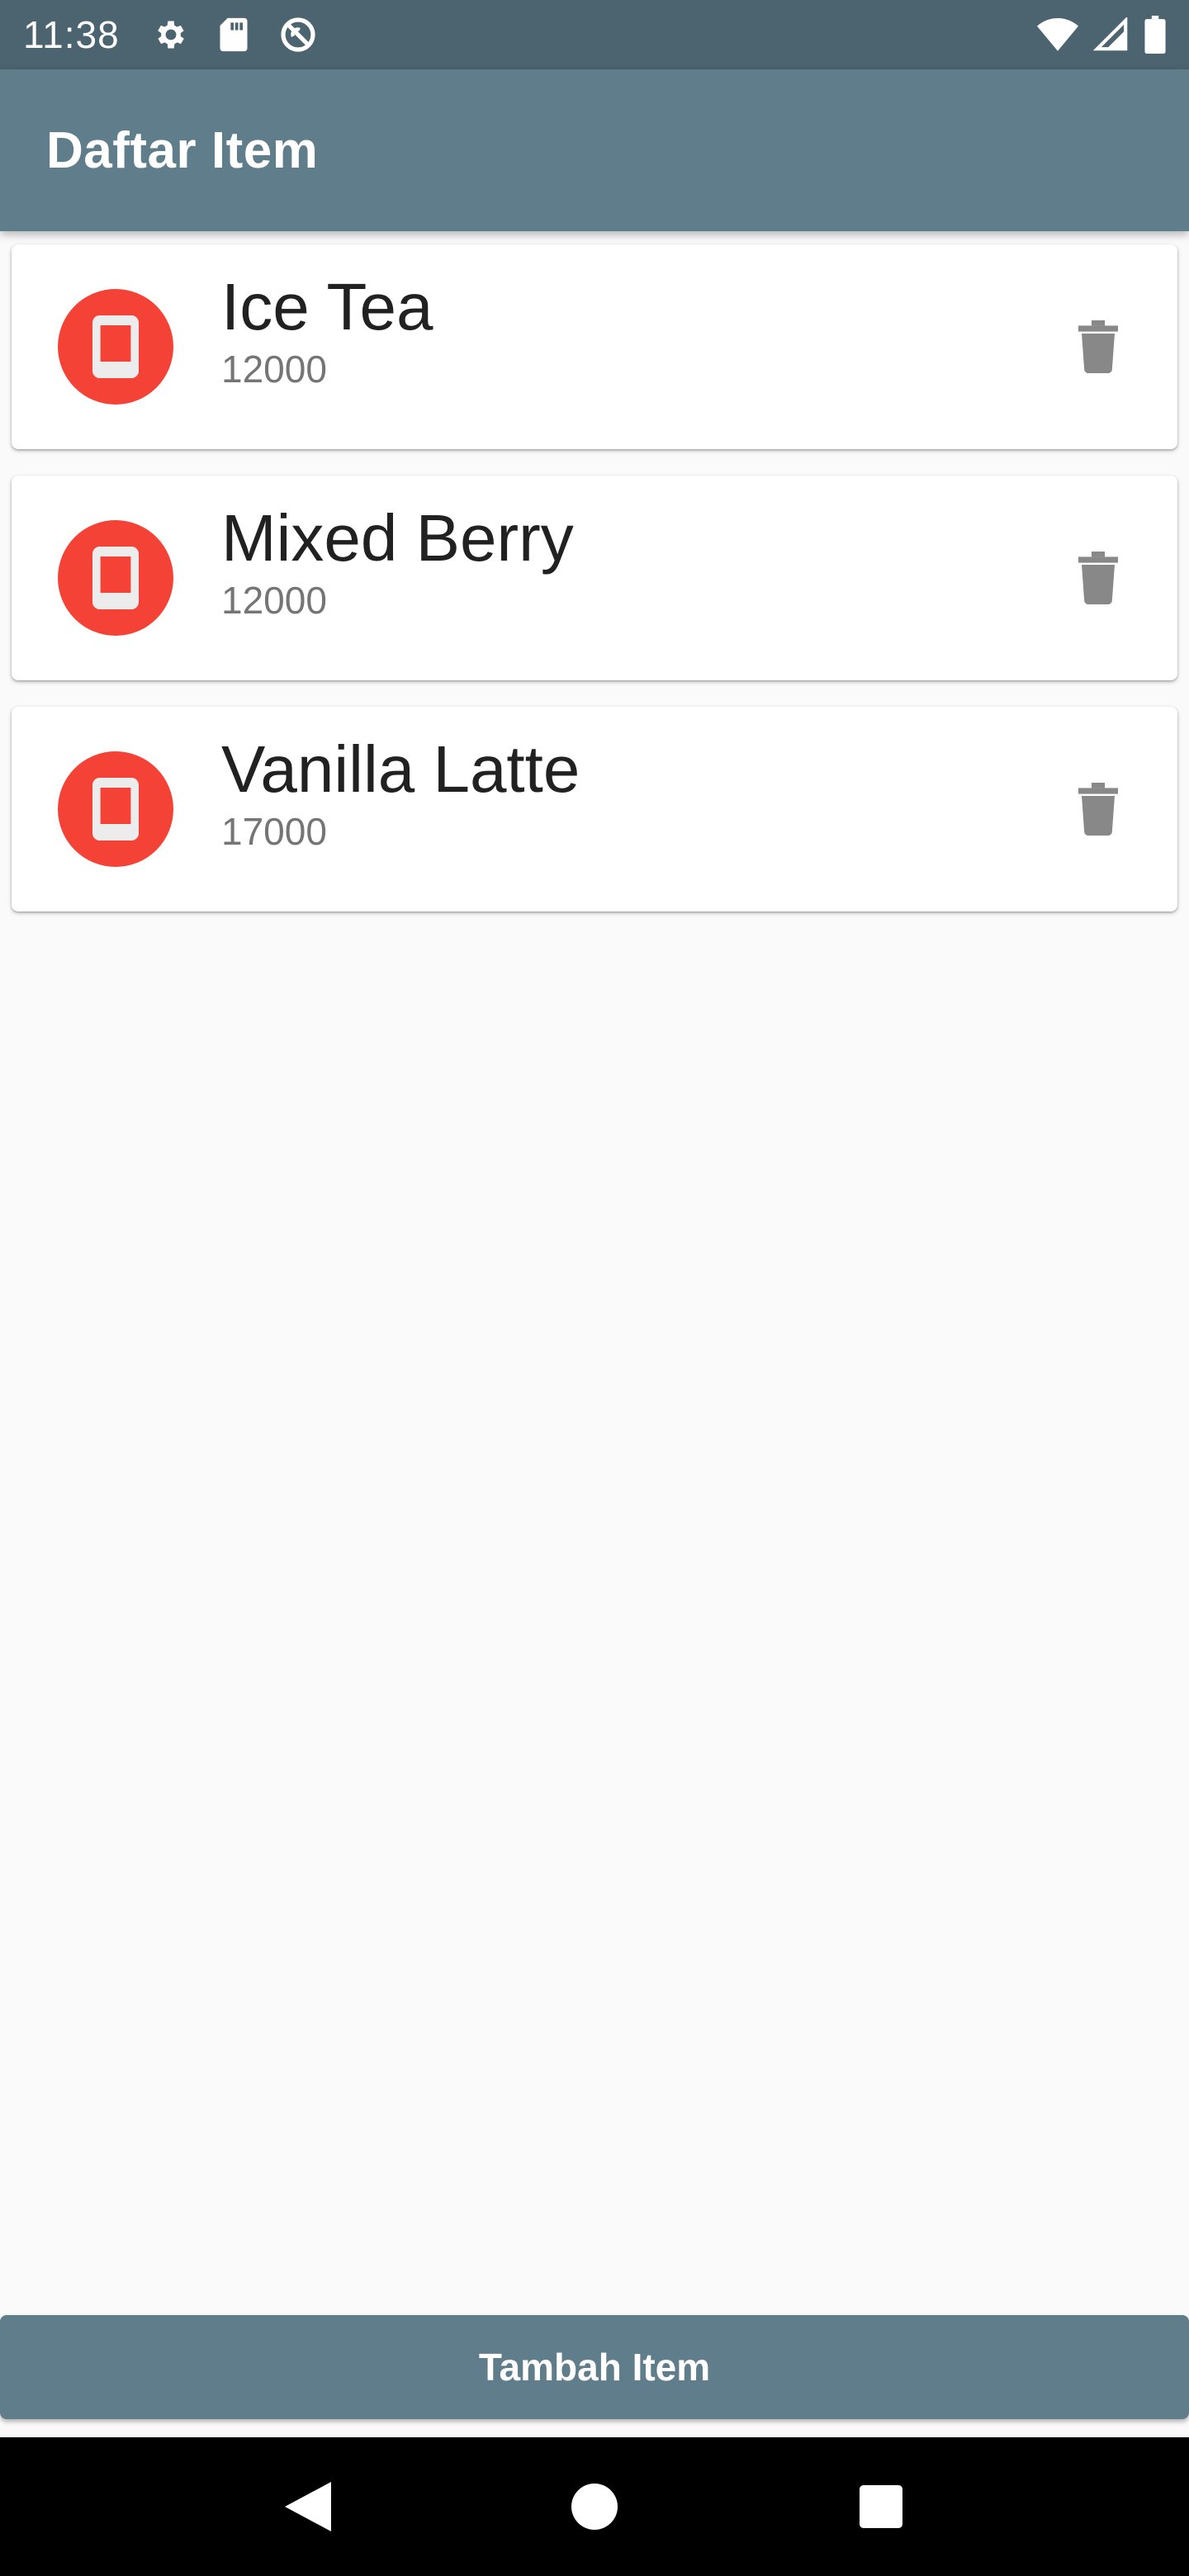 This screenshot has height=2576, width=1189. Describe the element at coordinates (327, 306) in the screenshot. I see `item-name: Ice Tea` at that location.